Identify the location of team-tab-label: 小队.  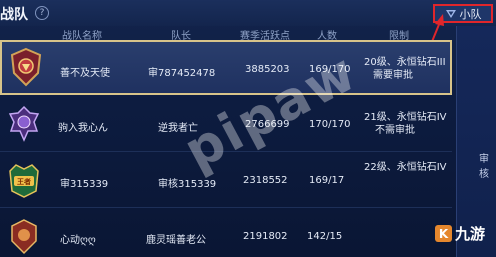
(470, 14).